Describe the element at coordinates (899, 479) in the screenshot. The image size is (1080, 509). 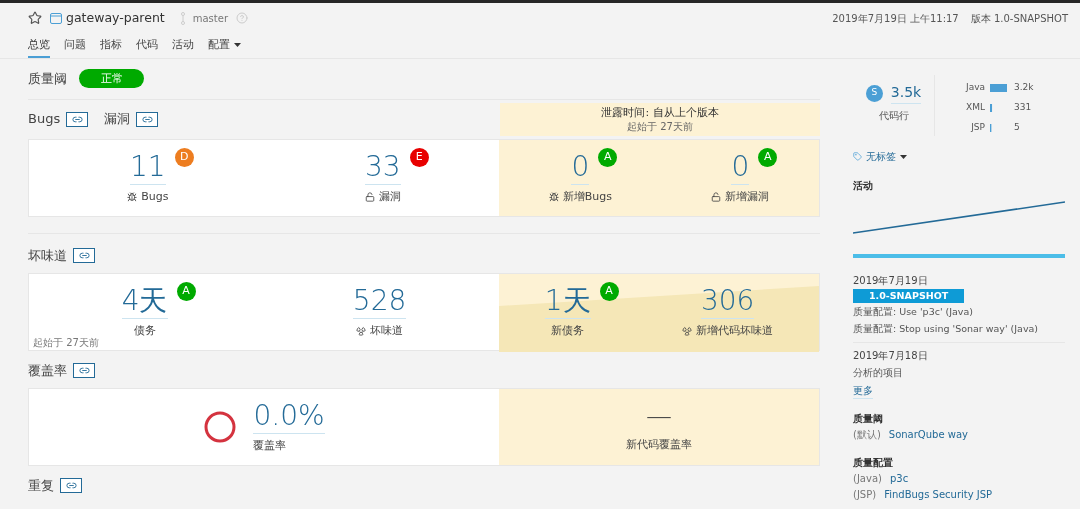
I see `profile-link: p3c` at that location.